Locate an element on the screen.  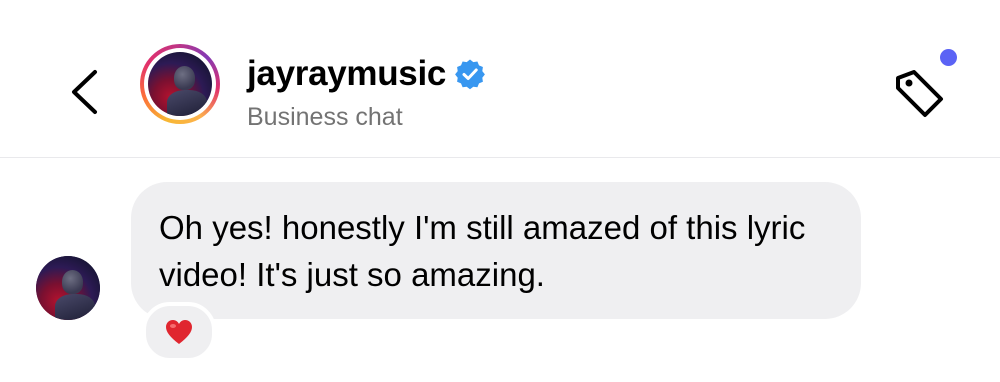
notification-dot is located at coordinates (948, 57).